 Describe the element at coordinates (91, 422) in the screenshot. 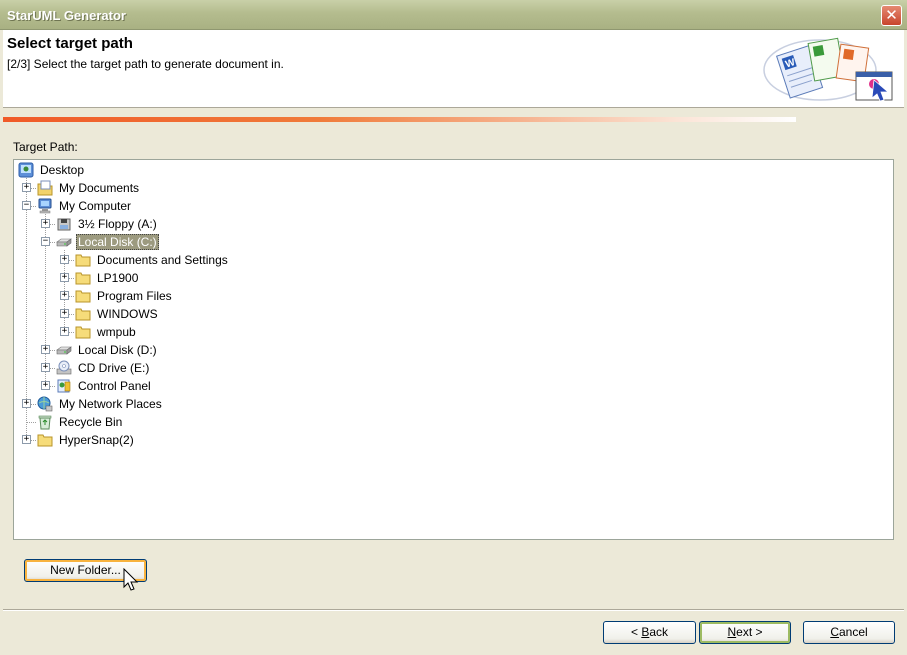

I see `tree-node-label: Recycle Bin` at that location.